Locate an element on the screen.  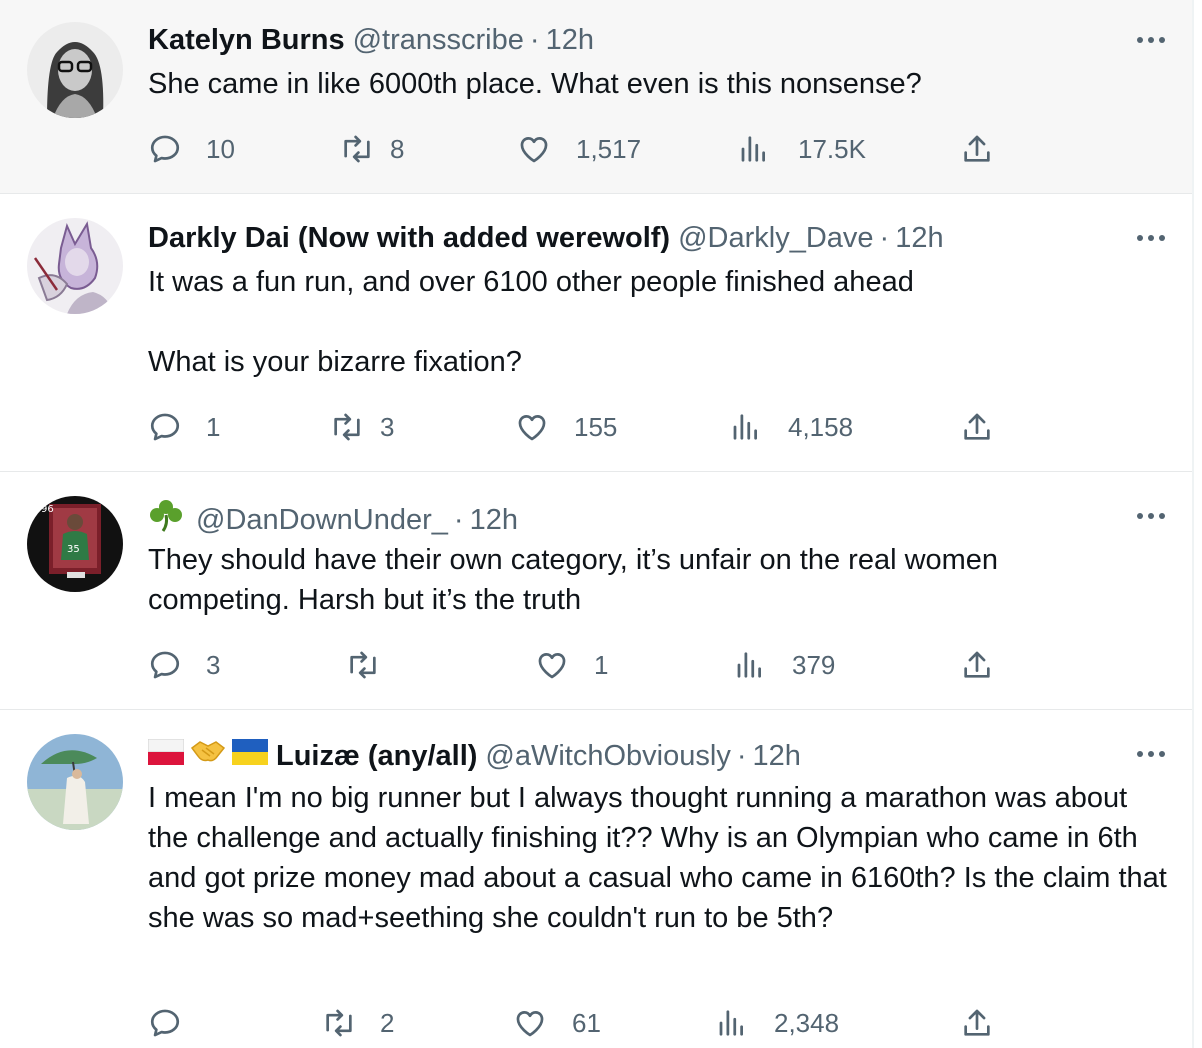
like-button: 1,517 is located at coordinates (578, 149).